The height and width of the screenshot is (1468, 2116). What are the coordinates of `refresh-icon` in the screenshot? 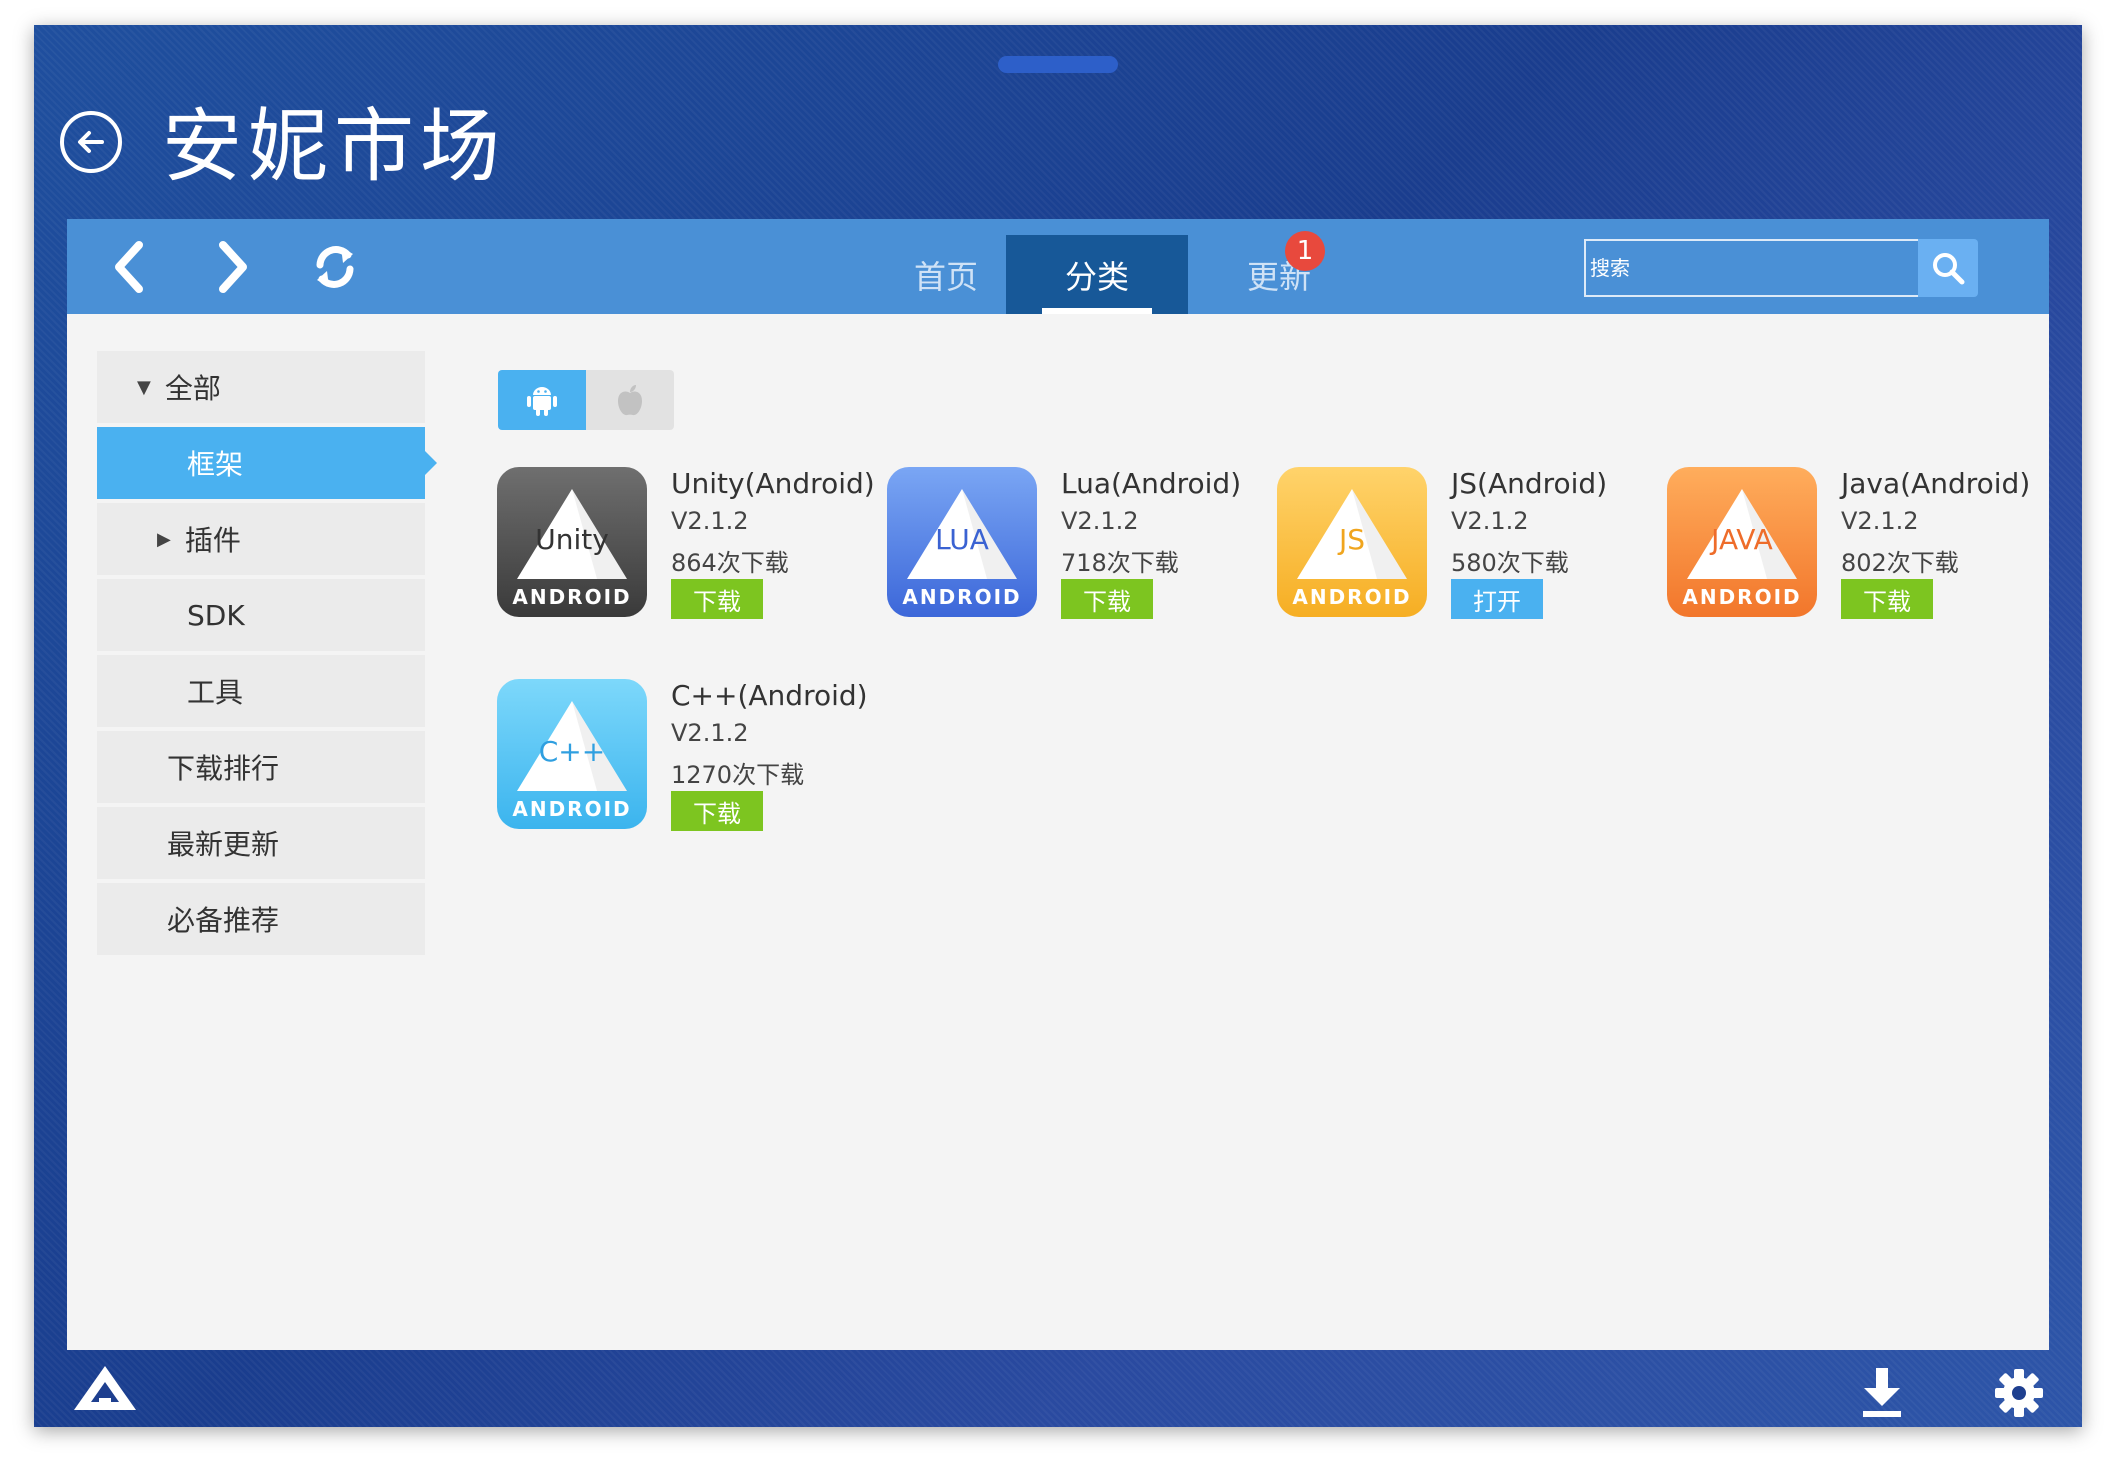 It's located at (335, 267).